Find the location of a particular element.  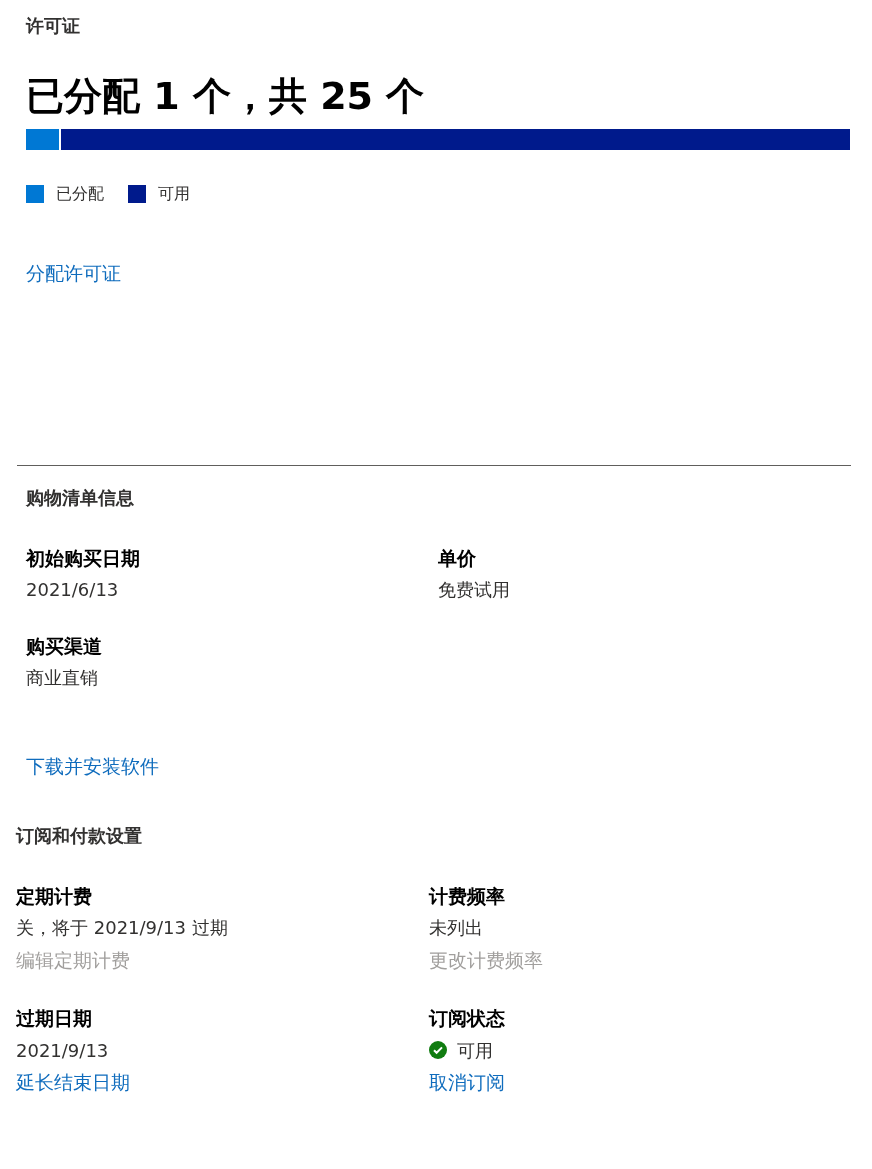

field-link: 取消订阅 is located at coordinates (467, 1082).